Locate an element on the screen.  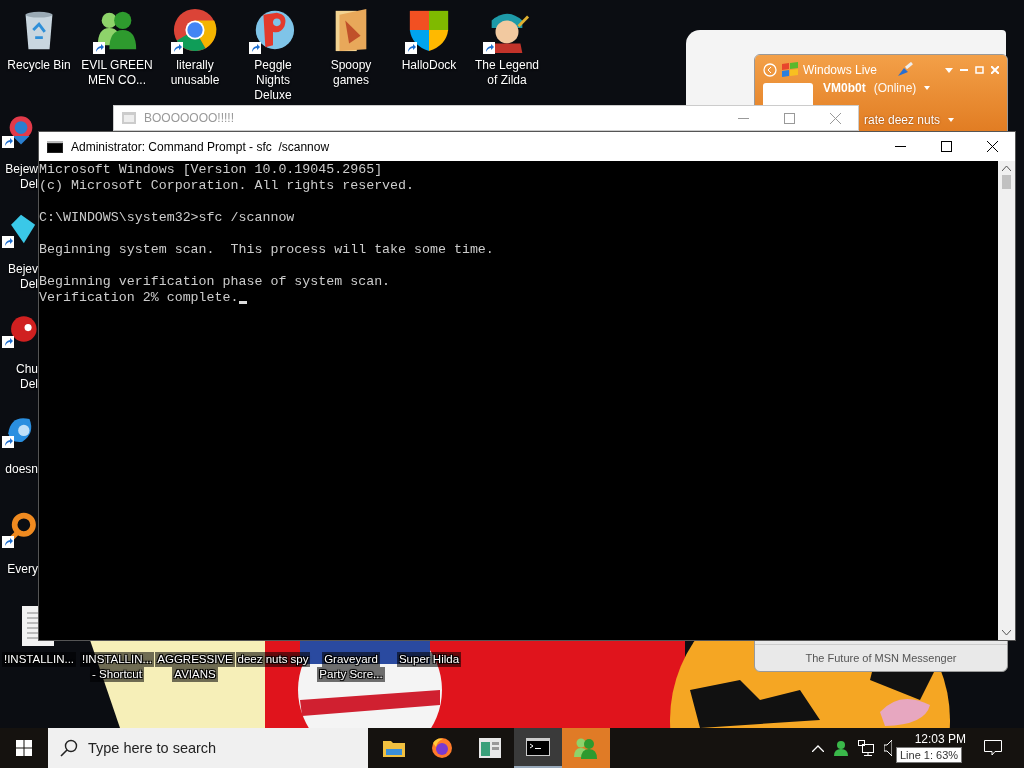
desktop-icon: literally unusable is located at coordinates (195, 54).